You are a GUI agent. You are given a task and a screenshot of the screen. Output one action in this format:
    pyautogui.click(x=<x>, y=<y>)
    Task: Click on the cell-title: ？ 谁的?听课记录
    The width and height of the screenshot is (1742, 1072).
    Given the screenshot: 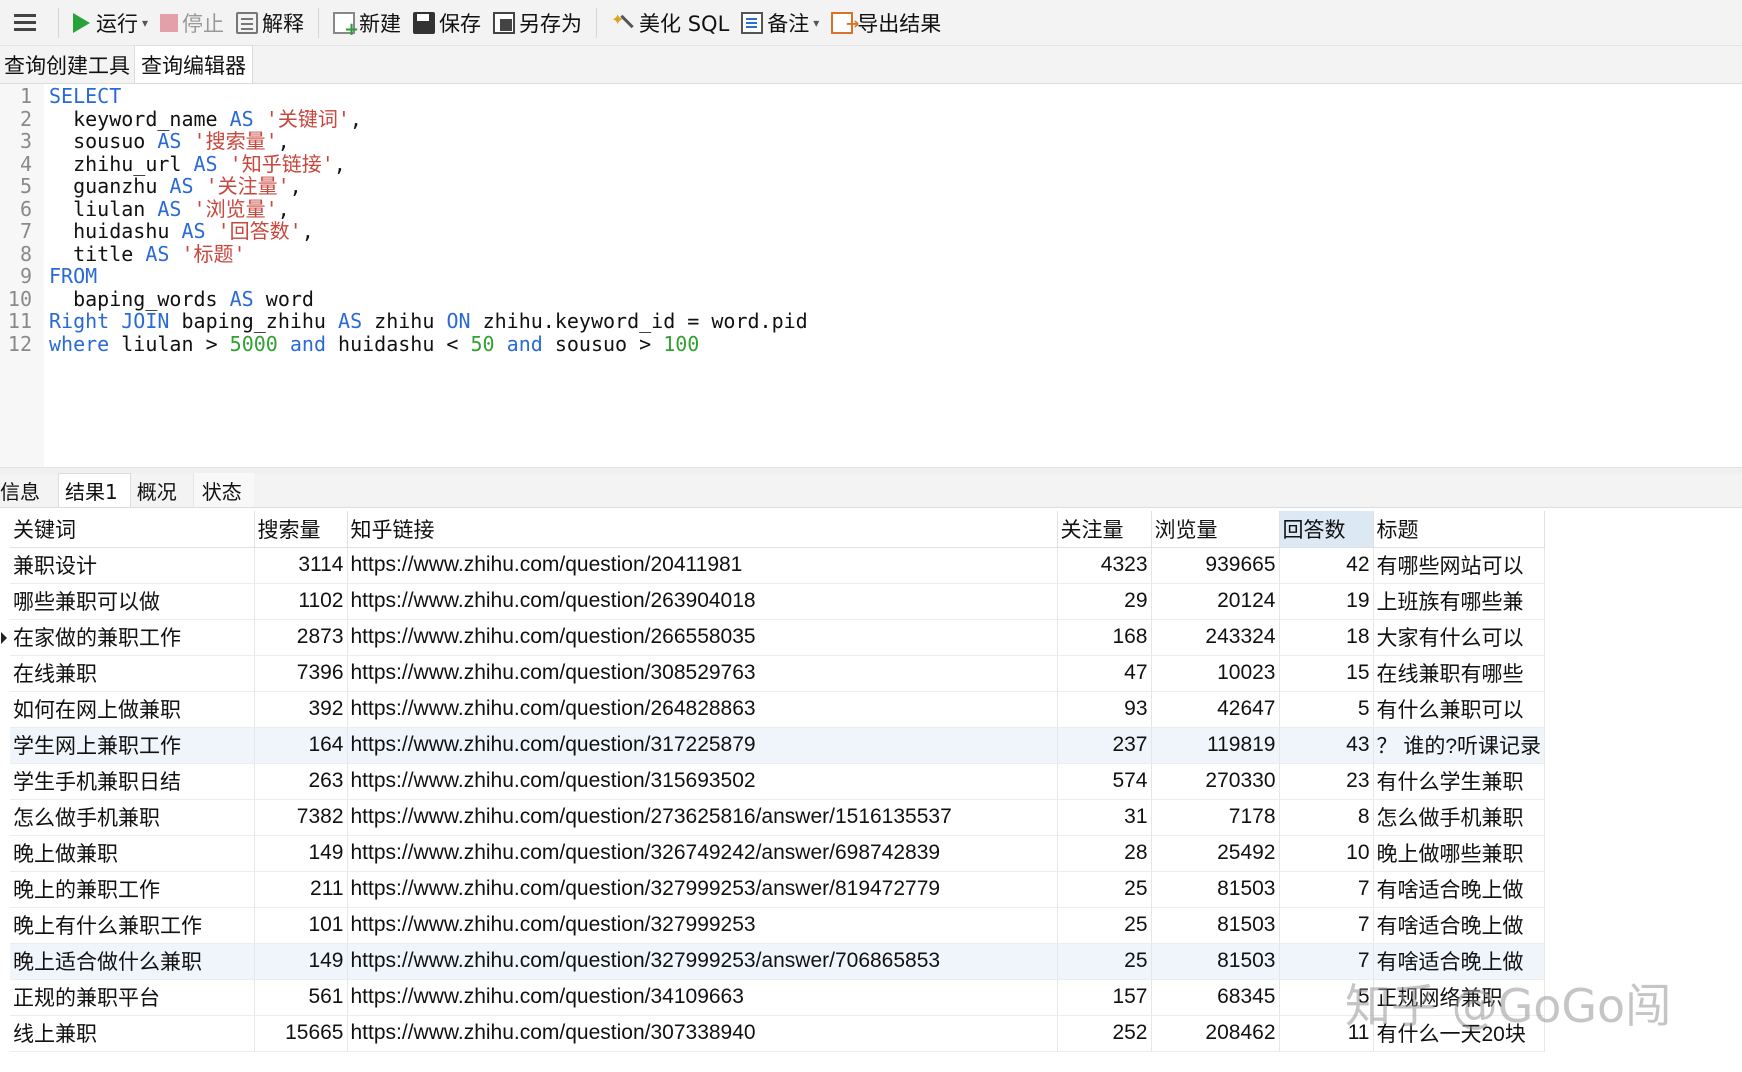 What is the action you would take?
    pyautogui.click(x=1459, y=745)
    